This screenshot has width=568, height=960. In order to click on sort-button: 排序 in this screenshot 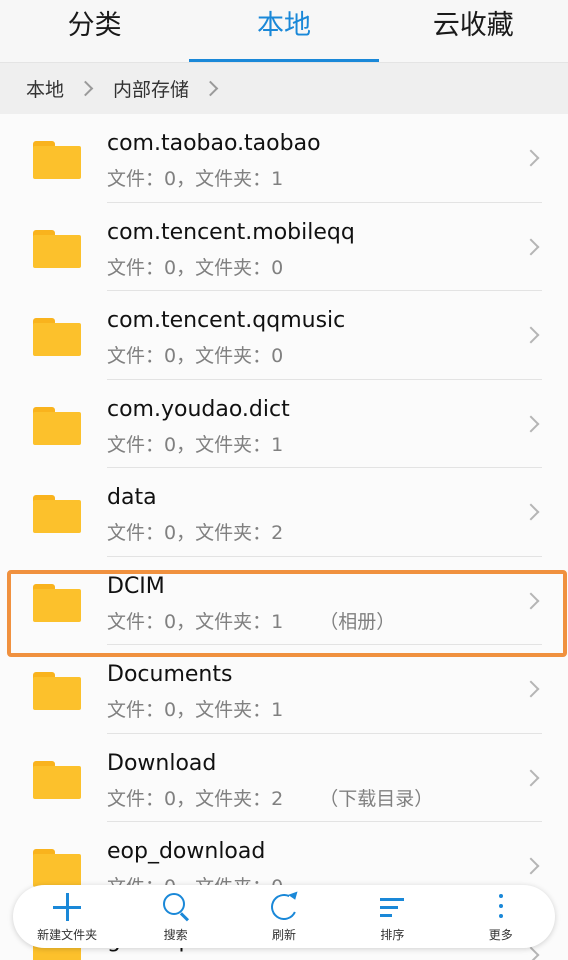, I will do `click(392, 916)`.